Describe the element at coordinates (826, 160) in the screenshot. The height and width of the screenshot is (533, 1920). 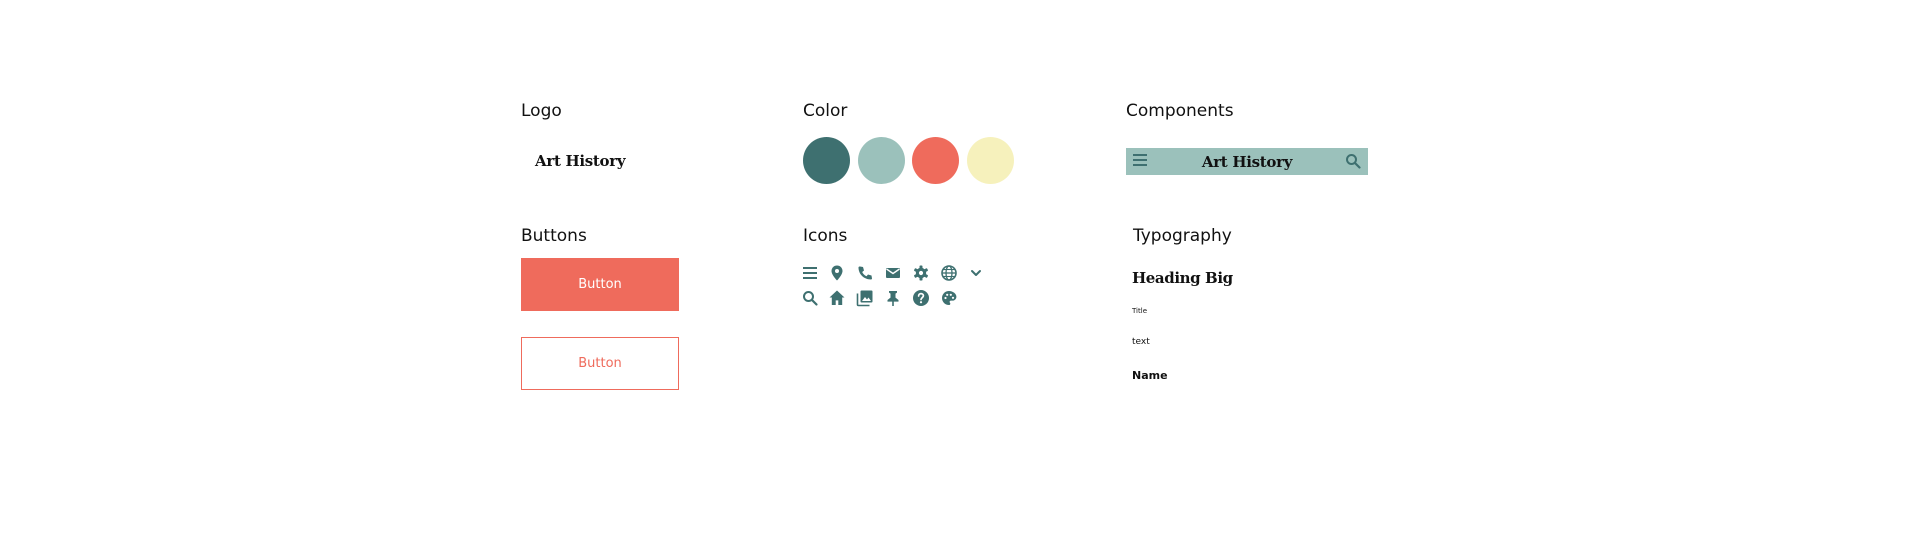
I see `color-swatch-dark-teal` at that location.